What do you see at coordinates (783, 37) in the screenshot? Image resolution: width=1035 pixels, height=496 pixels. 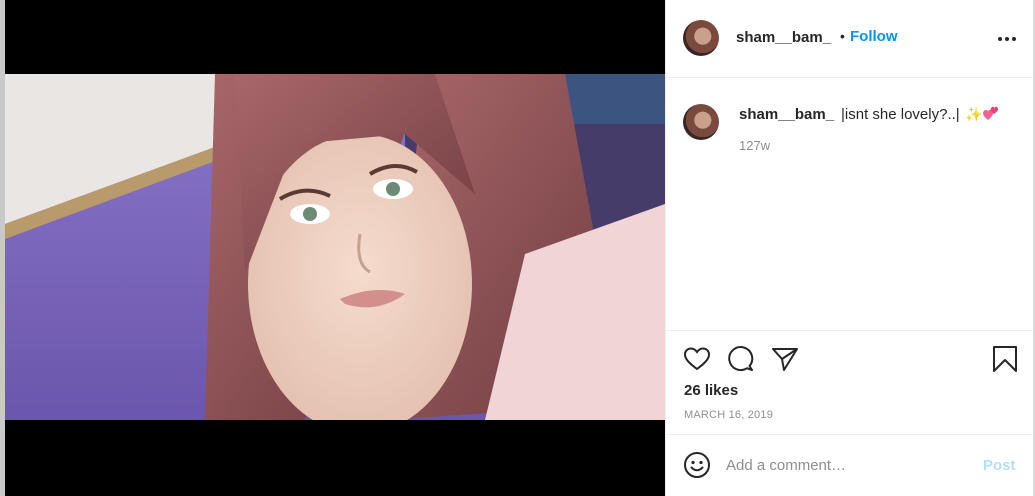 I see `author-username: sham__bam_` at bounding box center [783, 37].